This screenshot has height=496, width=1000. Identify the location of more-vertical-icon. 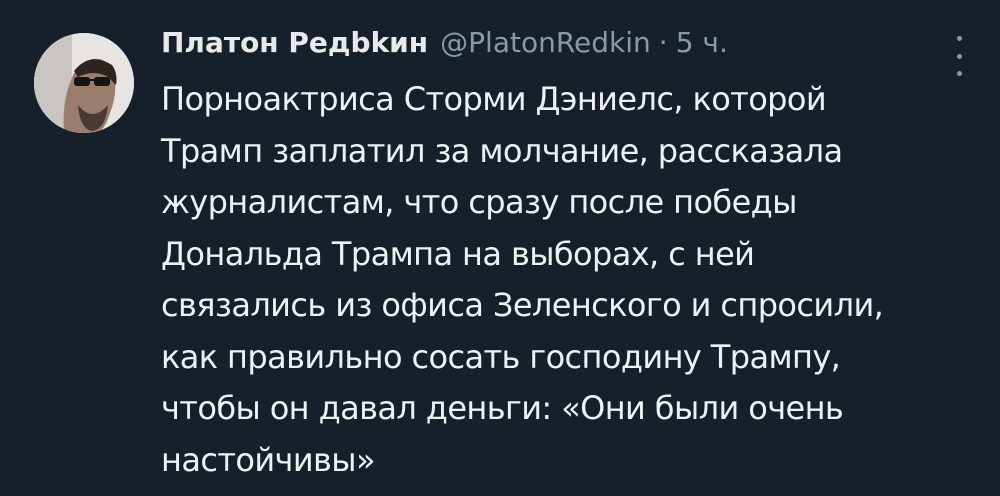
(959, 56).